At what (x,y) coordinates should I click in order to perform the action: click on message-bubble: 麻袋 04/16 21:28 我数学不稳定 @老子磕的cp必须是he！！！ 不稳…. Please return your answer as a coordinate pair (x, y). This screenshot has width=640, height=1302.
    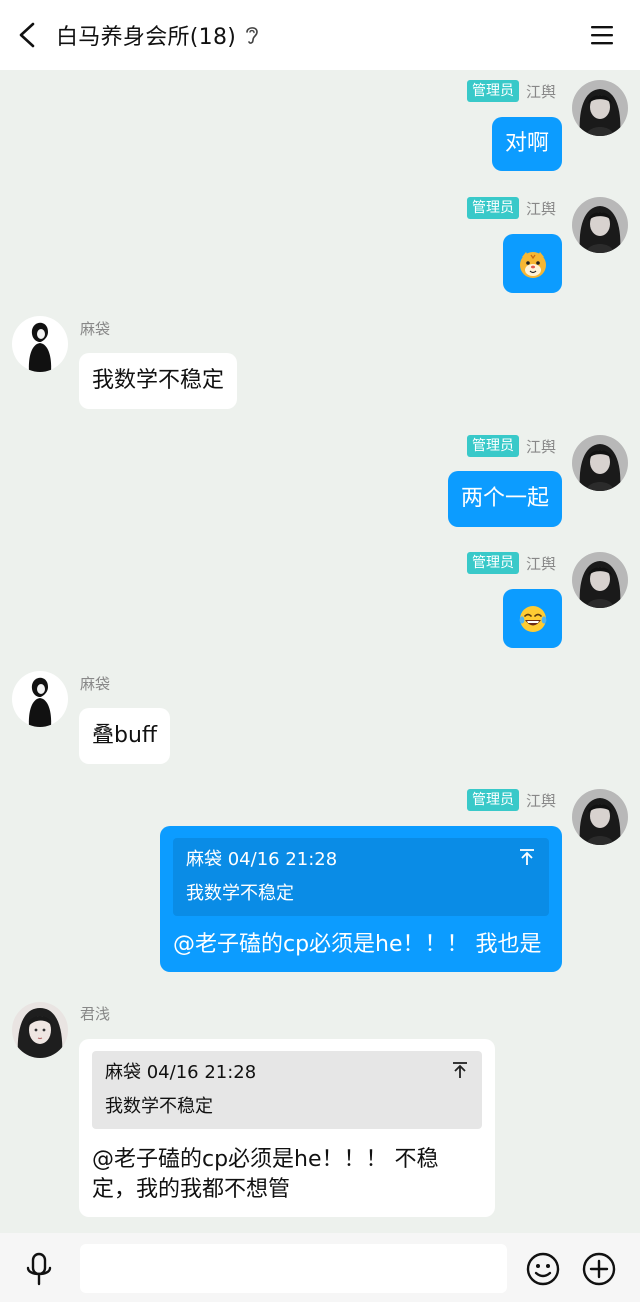
    Looking at the image, I should click on (287, 1128).